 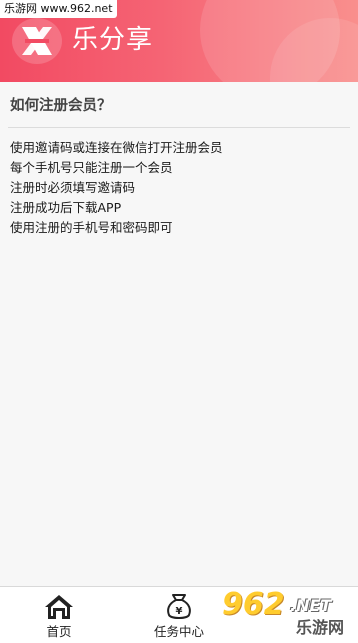 I want to click on home-icon, so click(x=59, y=607).